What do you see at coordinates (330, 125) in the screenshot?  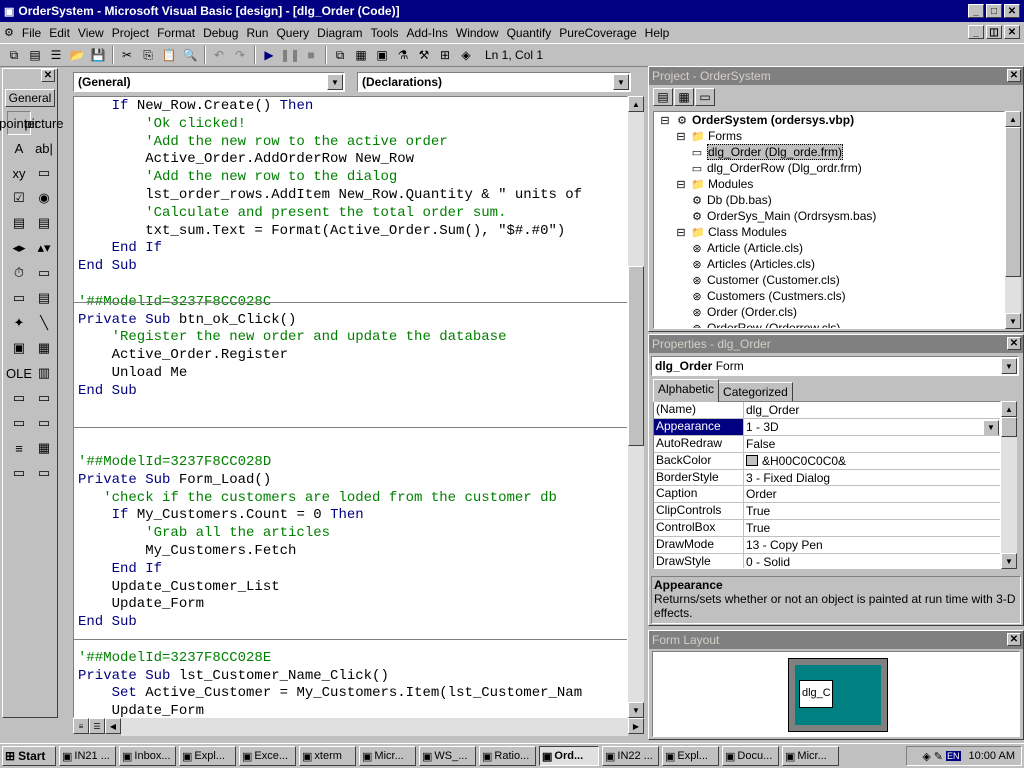 I see `code-line: 'Ok clicked!` at bounding box center [330, 125].